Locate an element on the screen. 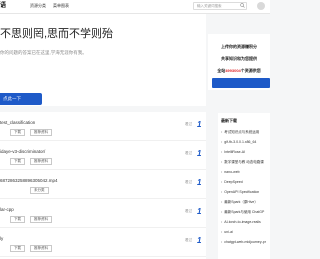 The image size is (320, 259). nav-item-resource-category: 资源分类 is located at coordinates (38, 6).